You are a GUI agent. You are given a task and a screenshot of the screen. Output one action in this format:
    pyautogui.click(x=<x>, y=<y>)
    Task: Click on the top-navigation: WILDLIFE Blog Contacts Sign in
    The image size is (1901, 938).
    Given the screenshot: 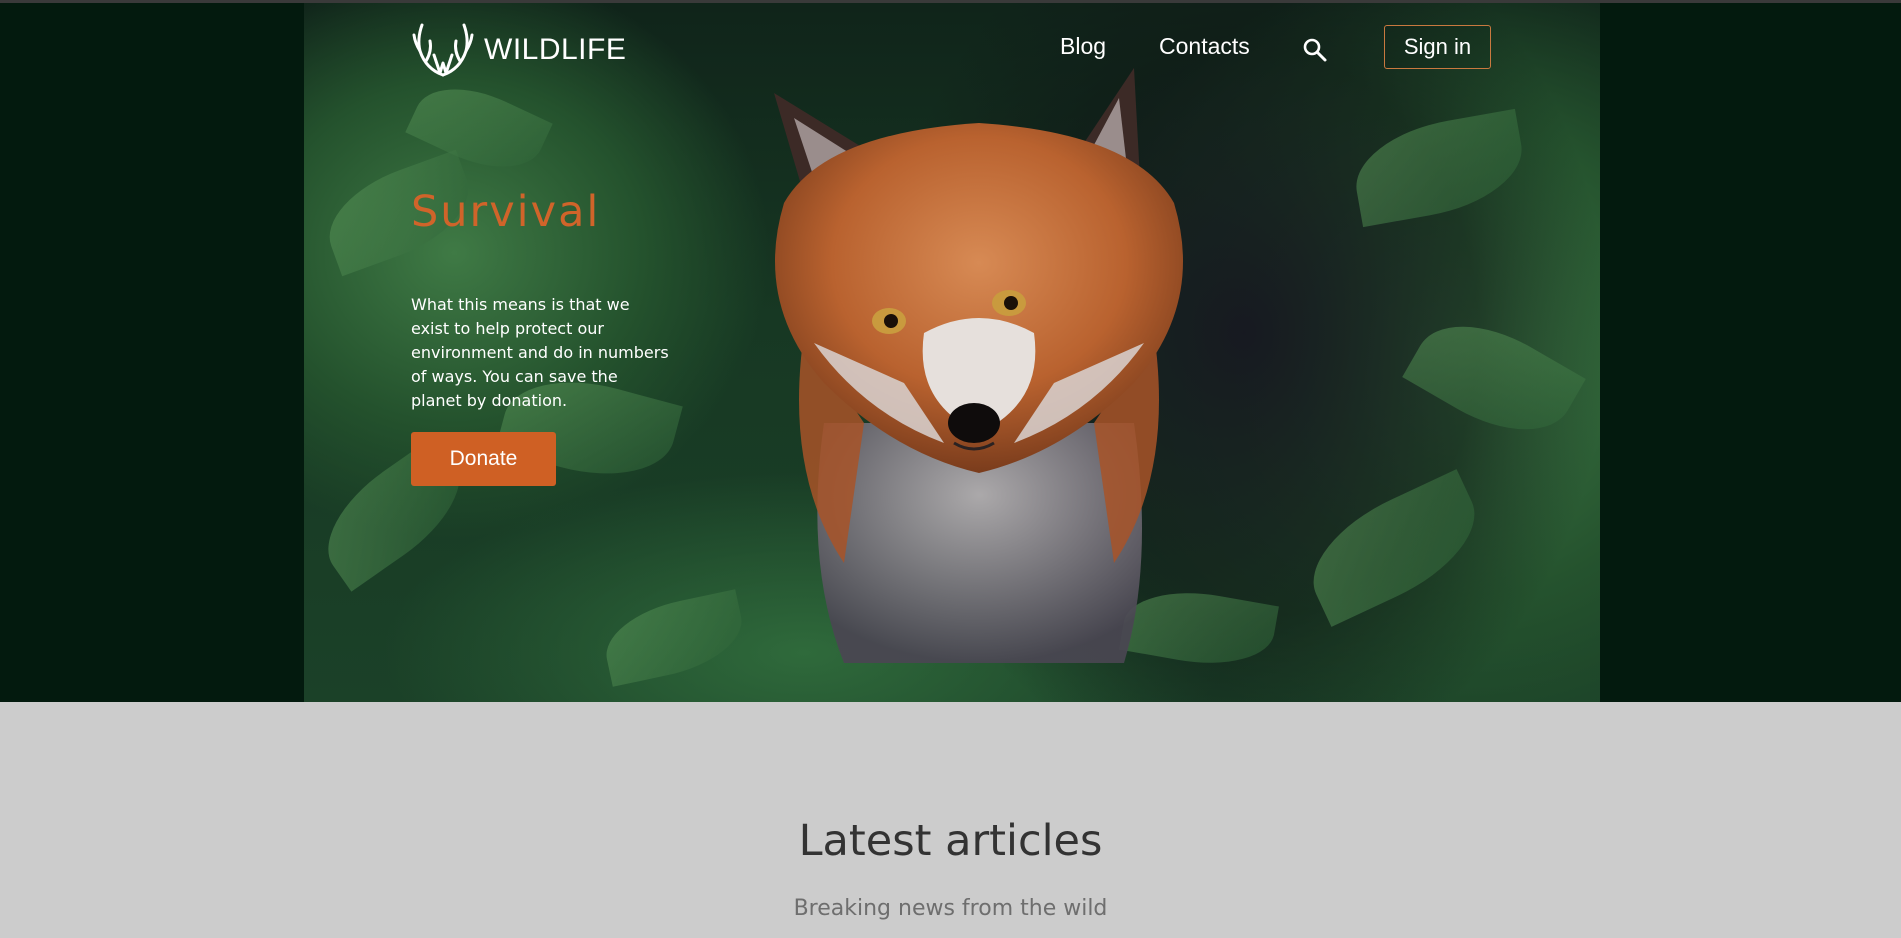 What is the action you would take?
    pyautogui.click(x=952, y=49)
    